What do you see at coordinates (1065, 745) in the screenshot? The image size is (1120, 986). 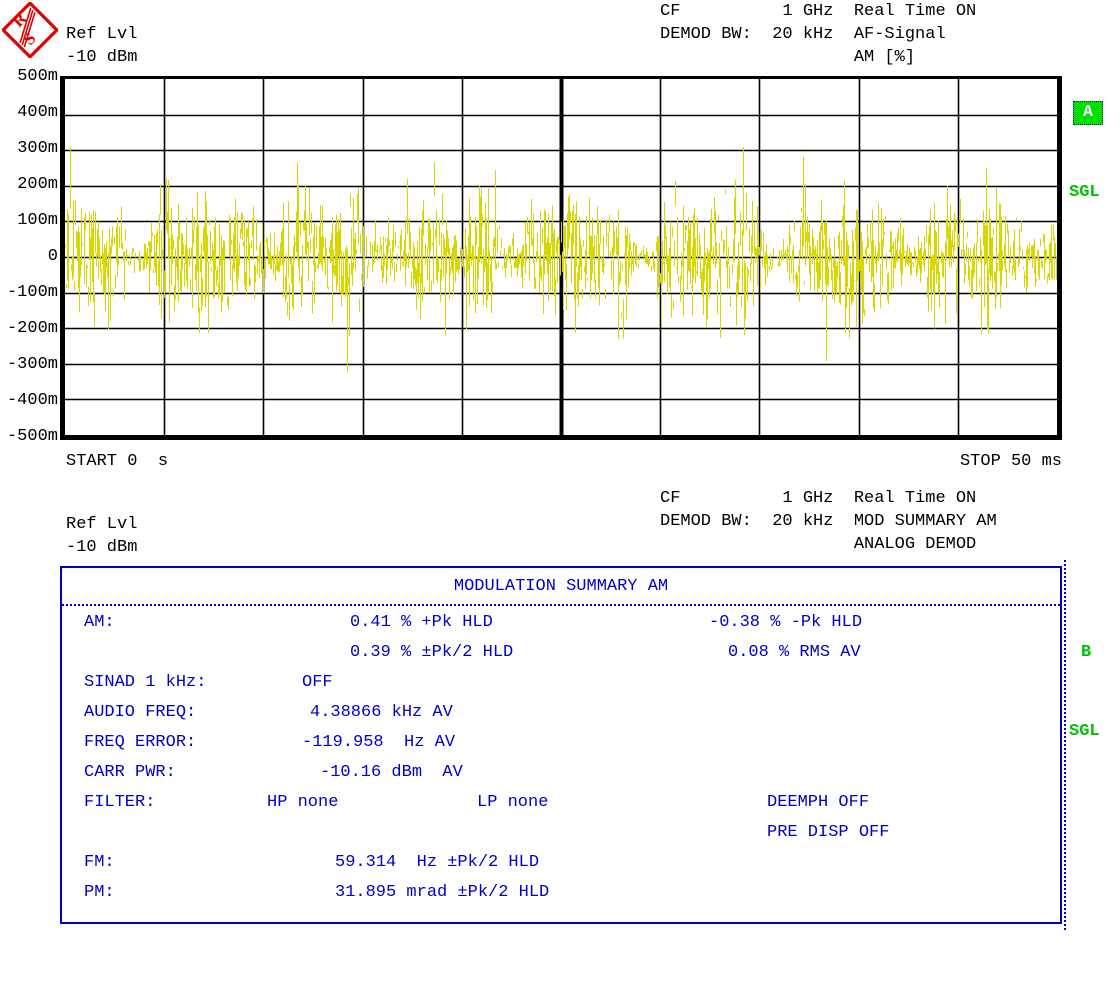 I see `screen-b-rail` at bounding box center [1065, 745].